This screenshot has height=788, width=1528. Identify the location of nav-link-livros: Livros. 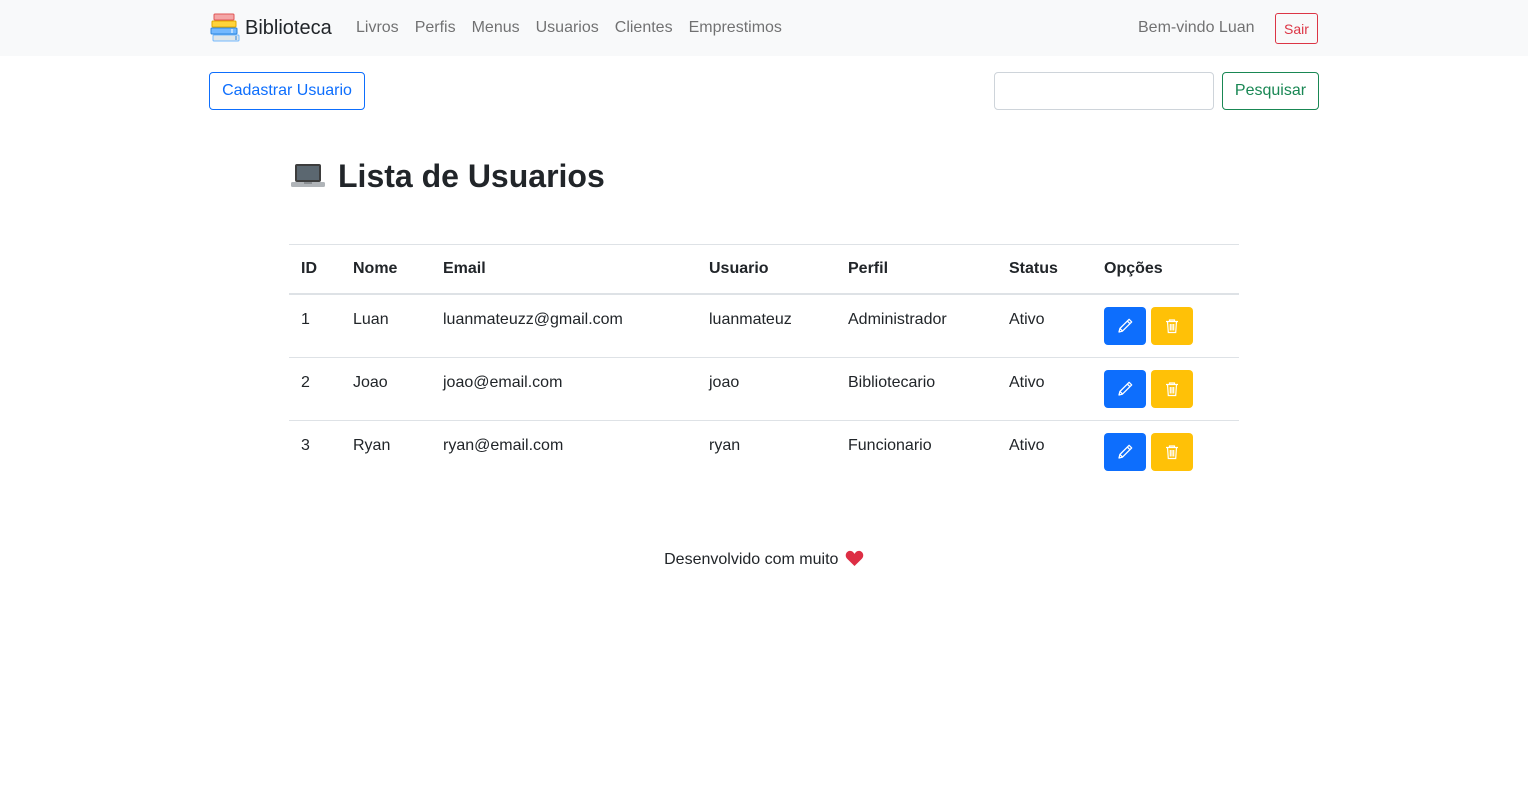
(377, 28).